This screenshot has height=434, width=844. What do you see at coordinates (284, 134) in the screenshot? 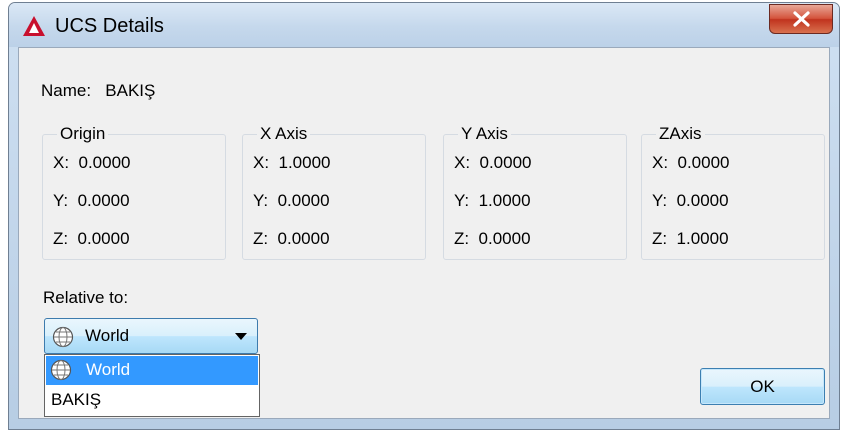
I see `group-label: X Axis` at bounding box center [284, 134].